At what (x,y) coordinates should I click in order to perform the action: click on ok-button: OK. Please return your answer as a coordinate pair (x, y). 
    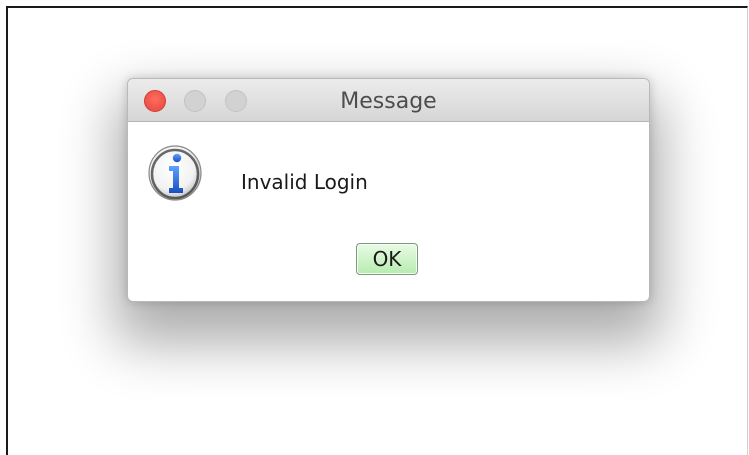
    Looking at the image, I should click on (387, 259).